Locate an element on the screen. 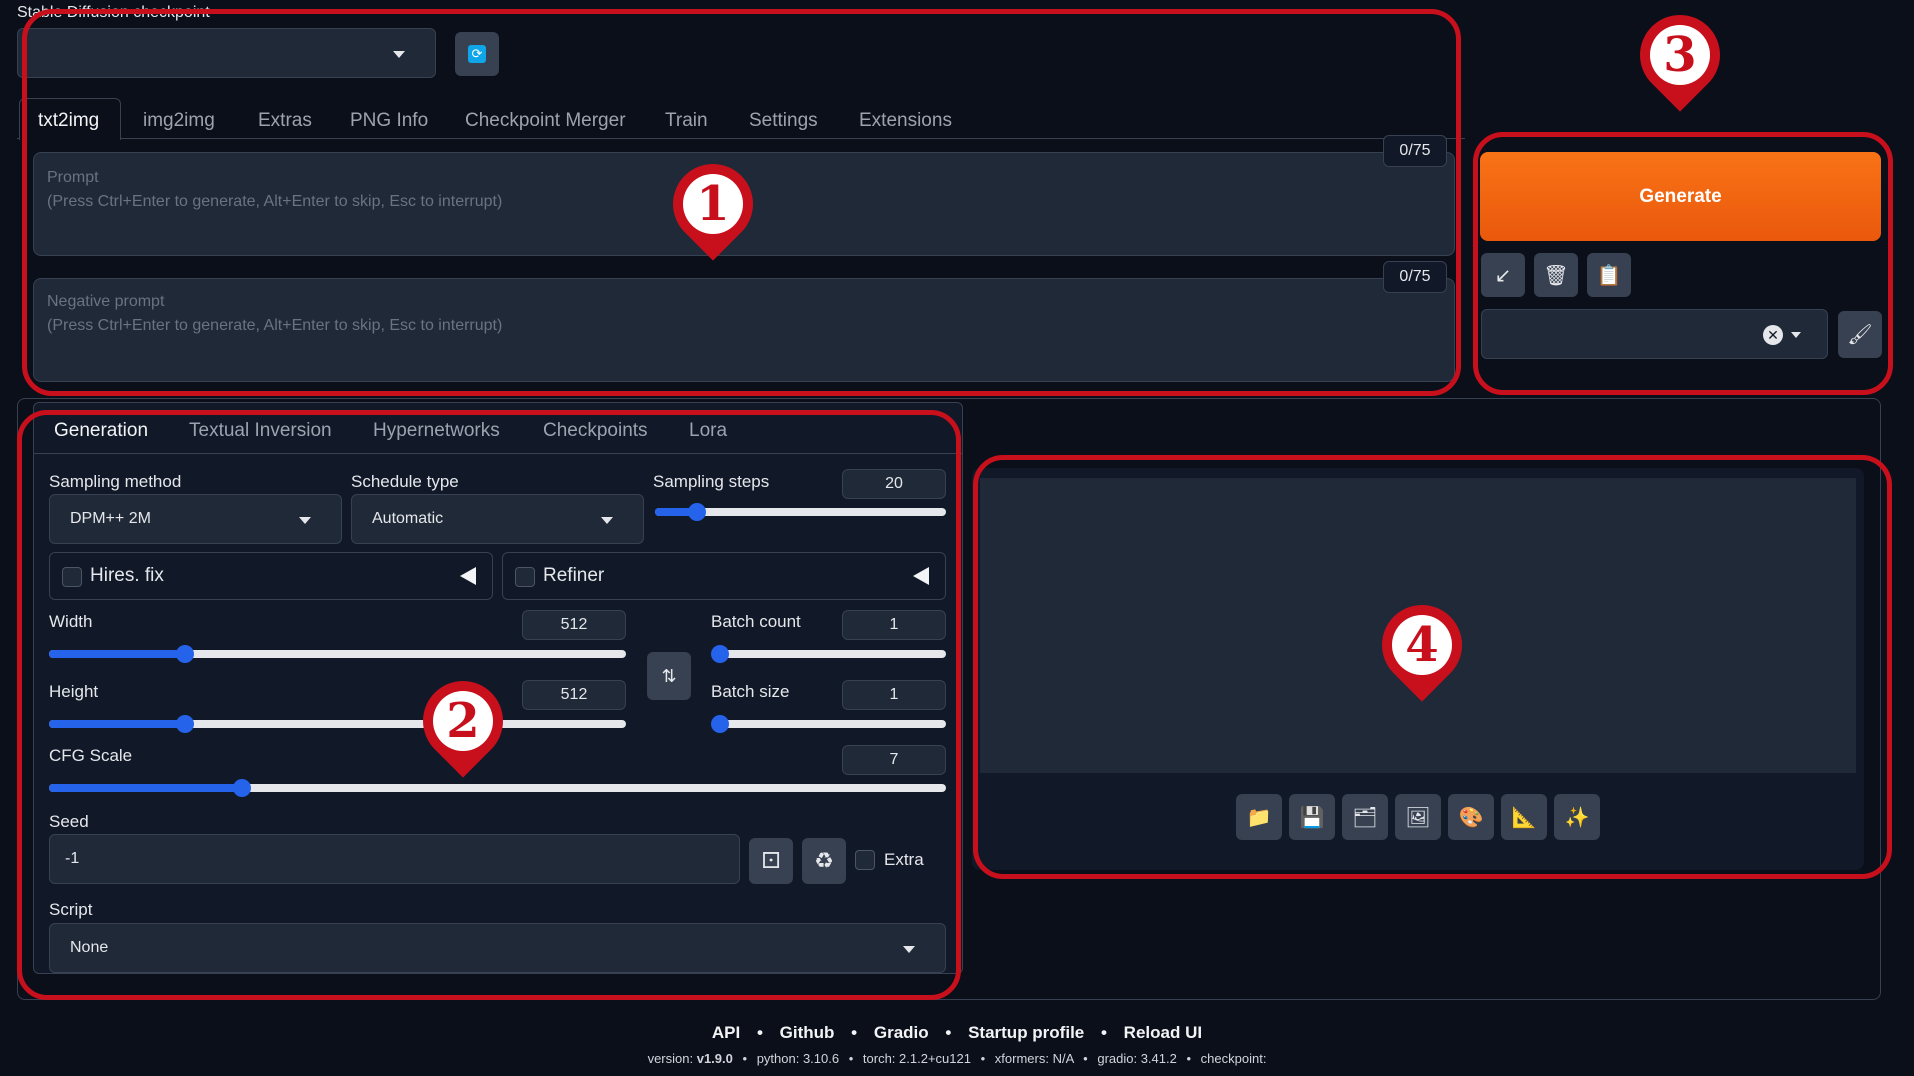 Image resolution: width=1914 pixels, height=1076 pixels. hires-fix-checkbox is located at coordinates (72, 577).